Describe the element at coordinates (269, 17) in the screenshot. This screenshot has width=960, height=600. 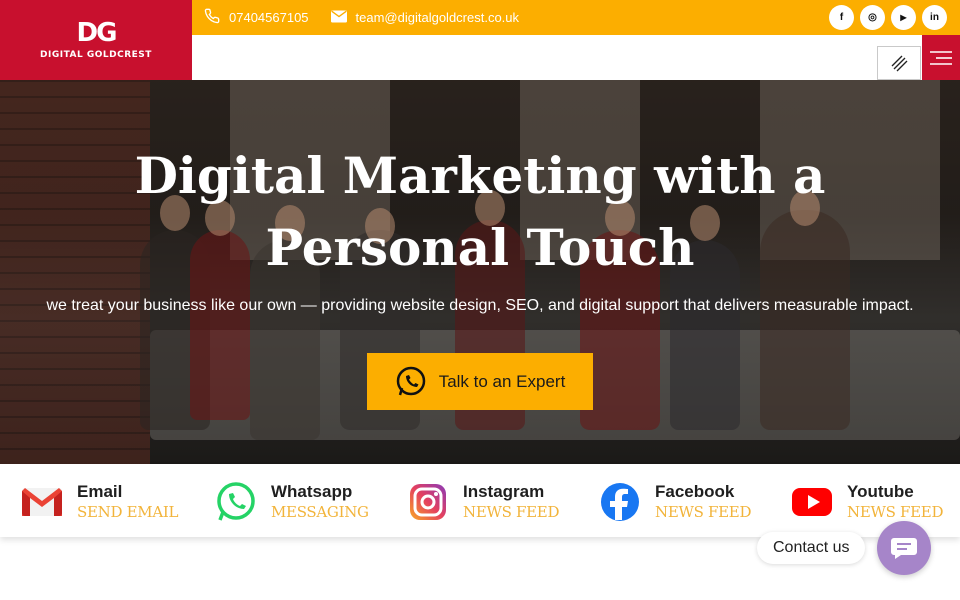
I see `phone-number: 07404567105` at that location.